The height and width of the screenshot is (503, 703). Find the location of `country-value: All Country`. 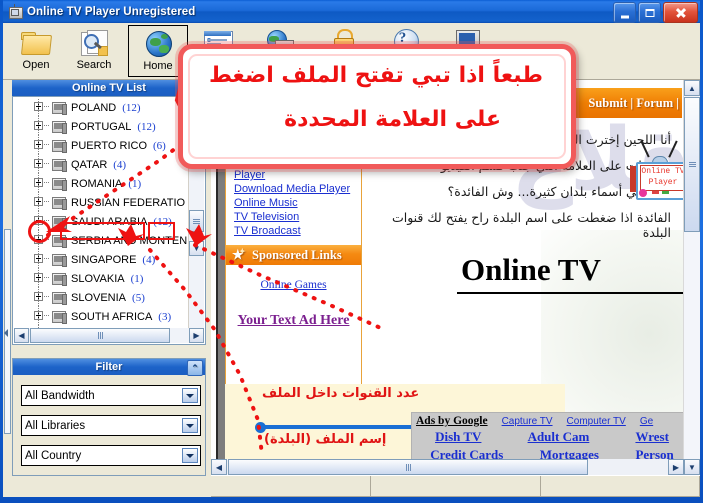

country-value: All Country is located at coordinates (53, 455).